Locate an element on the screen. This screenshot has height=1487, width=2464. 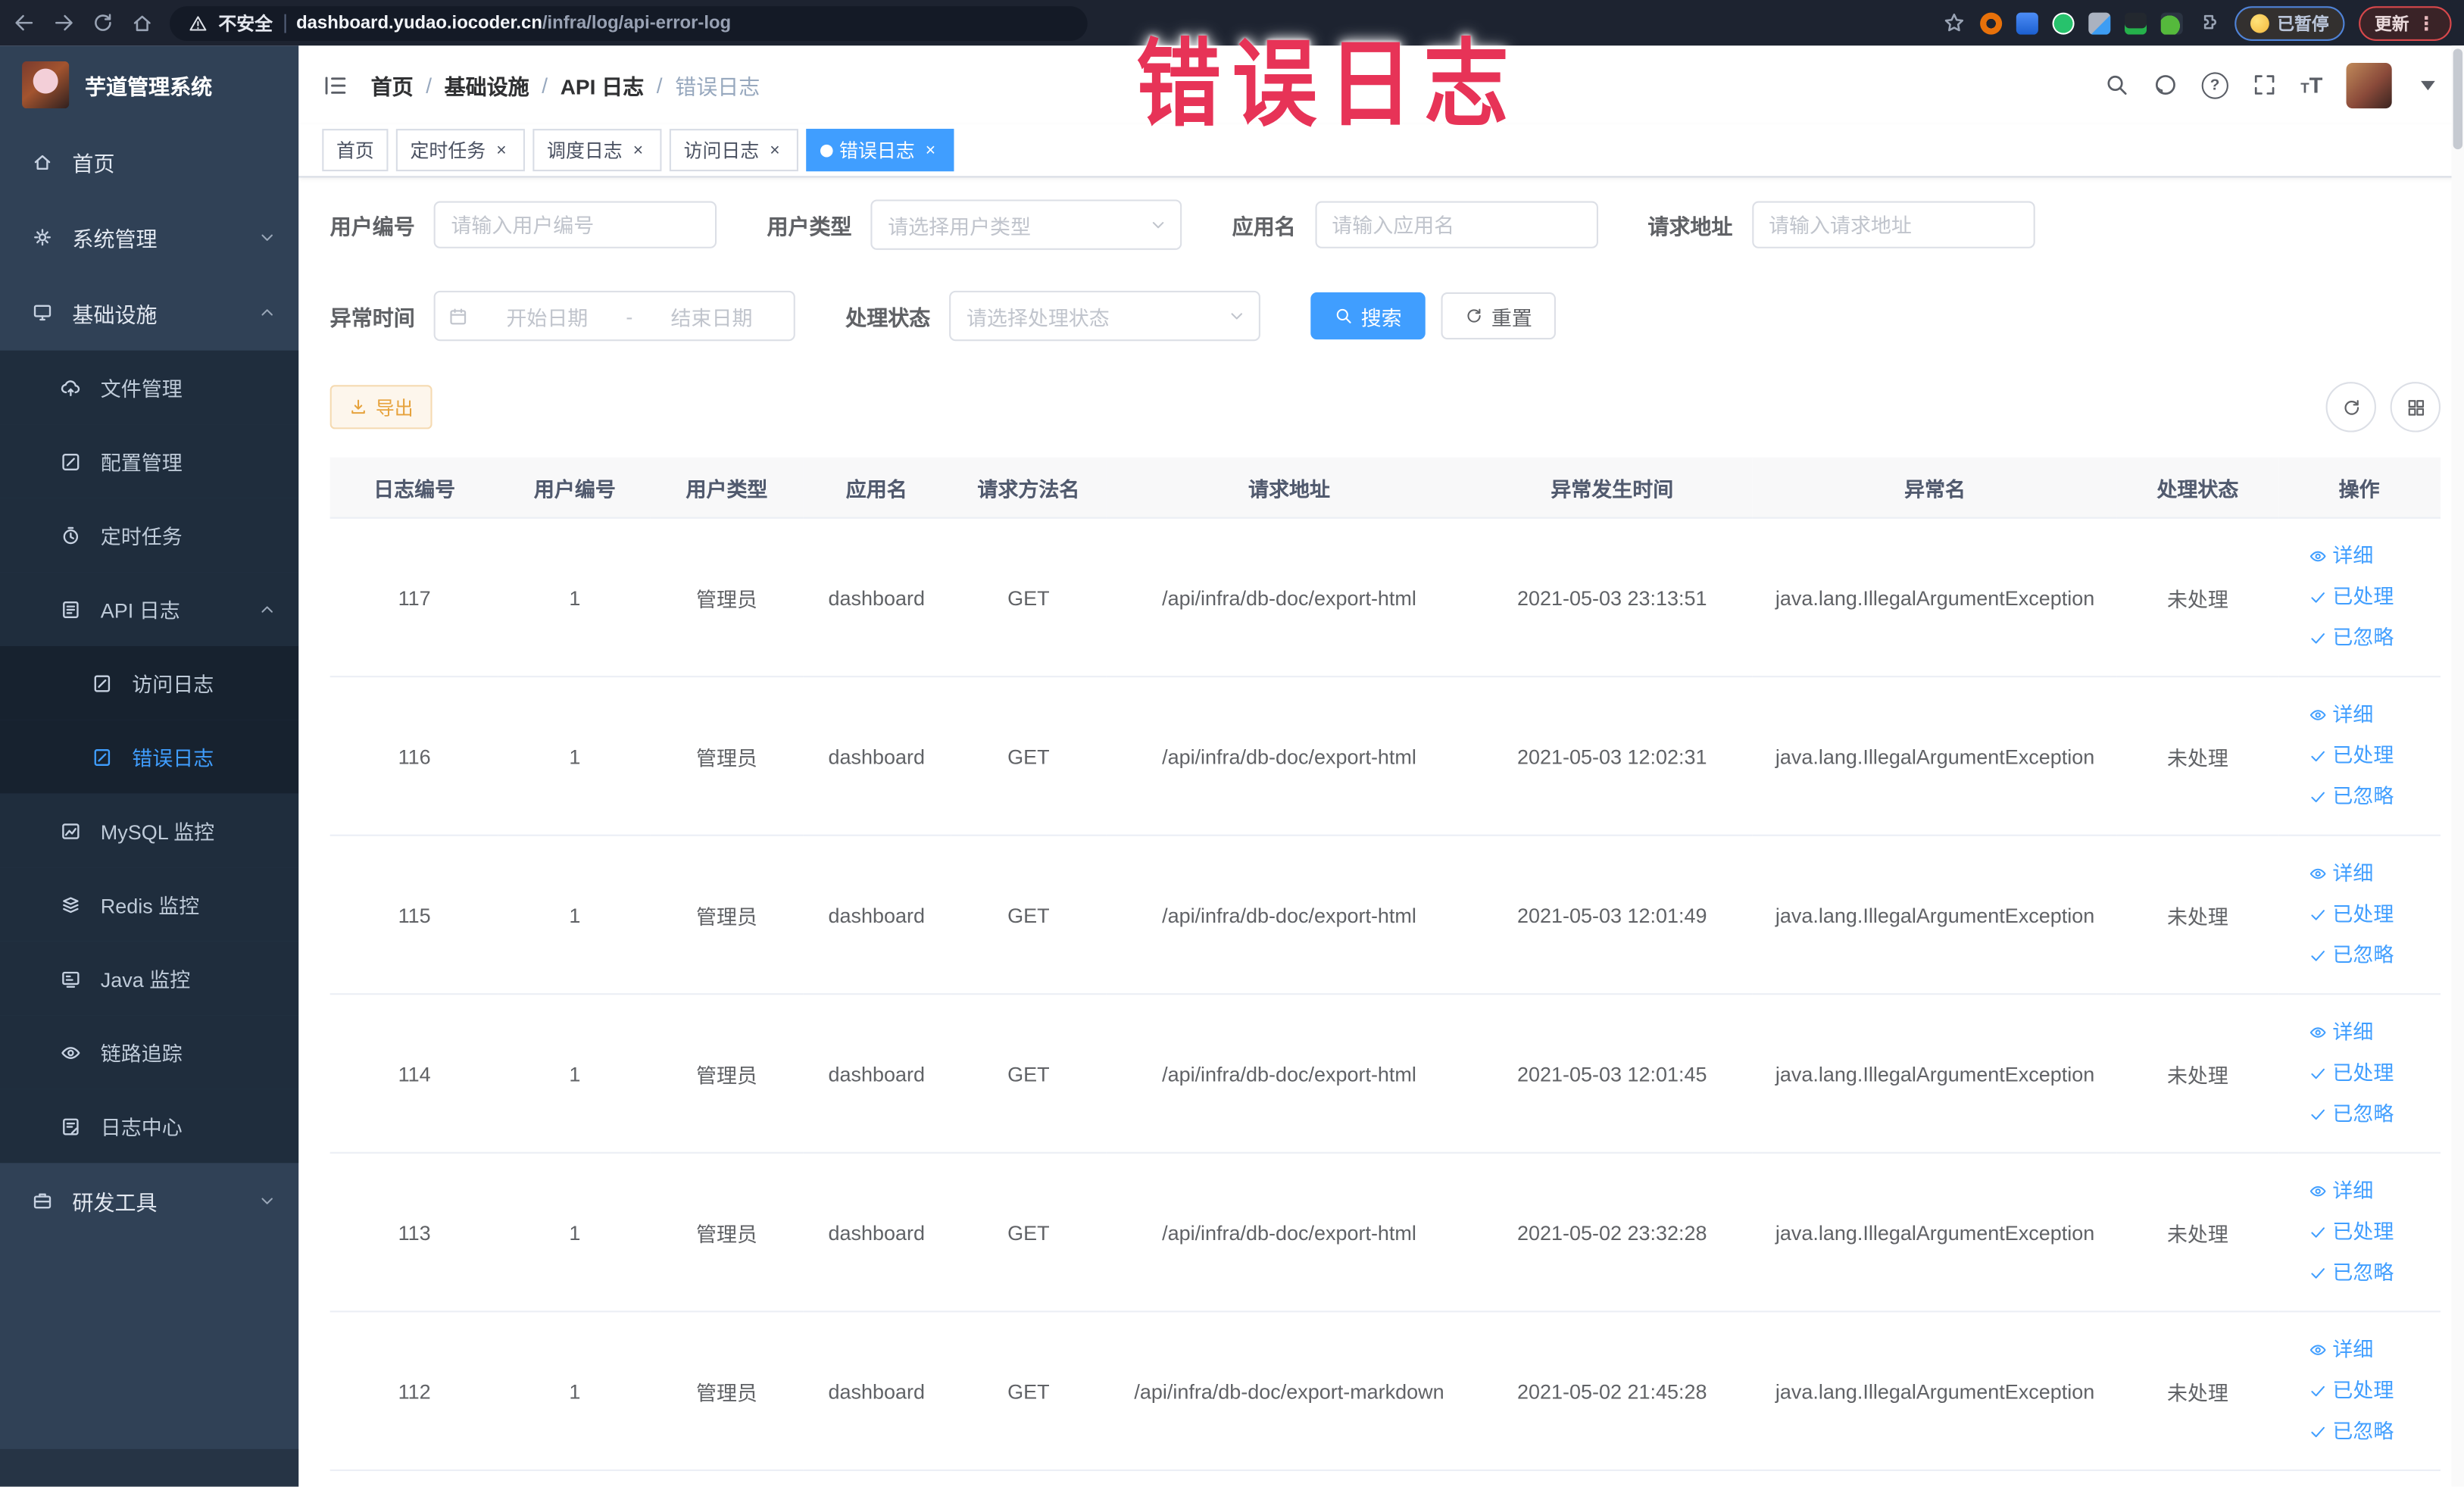
back-icon is located at coordinates (24, 23).